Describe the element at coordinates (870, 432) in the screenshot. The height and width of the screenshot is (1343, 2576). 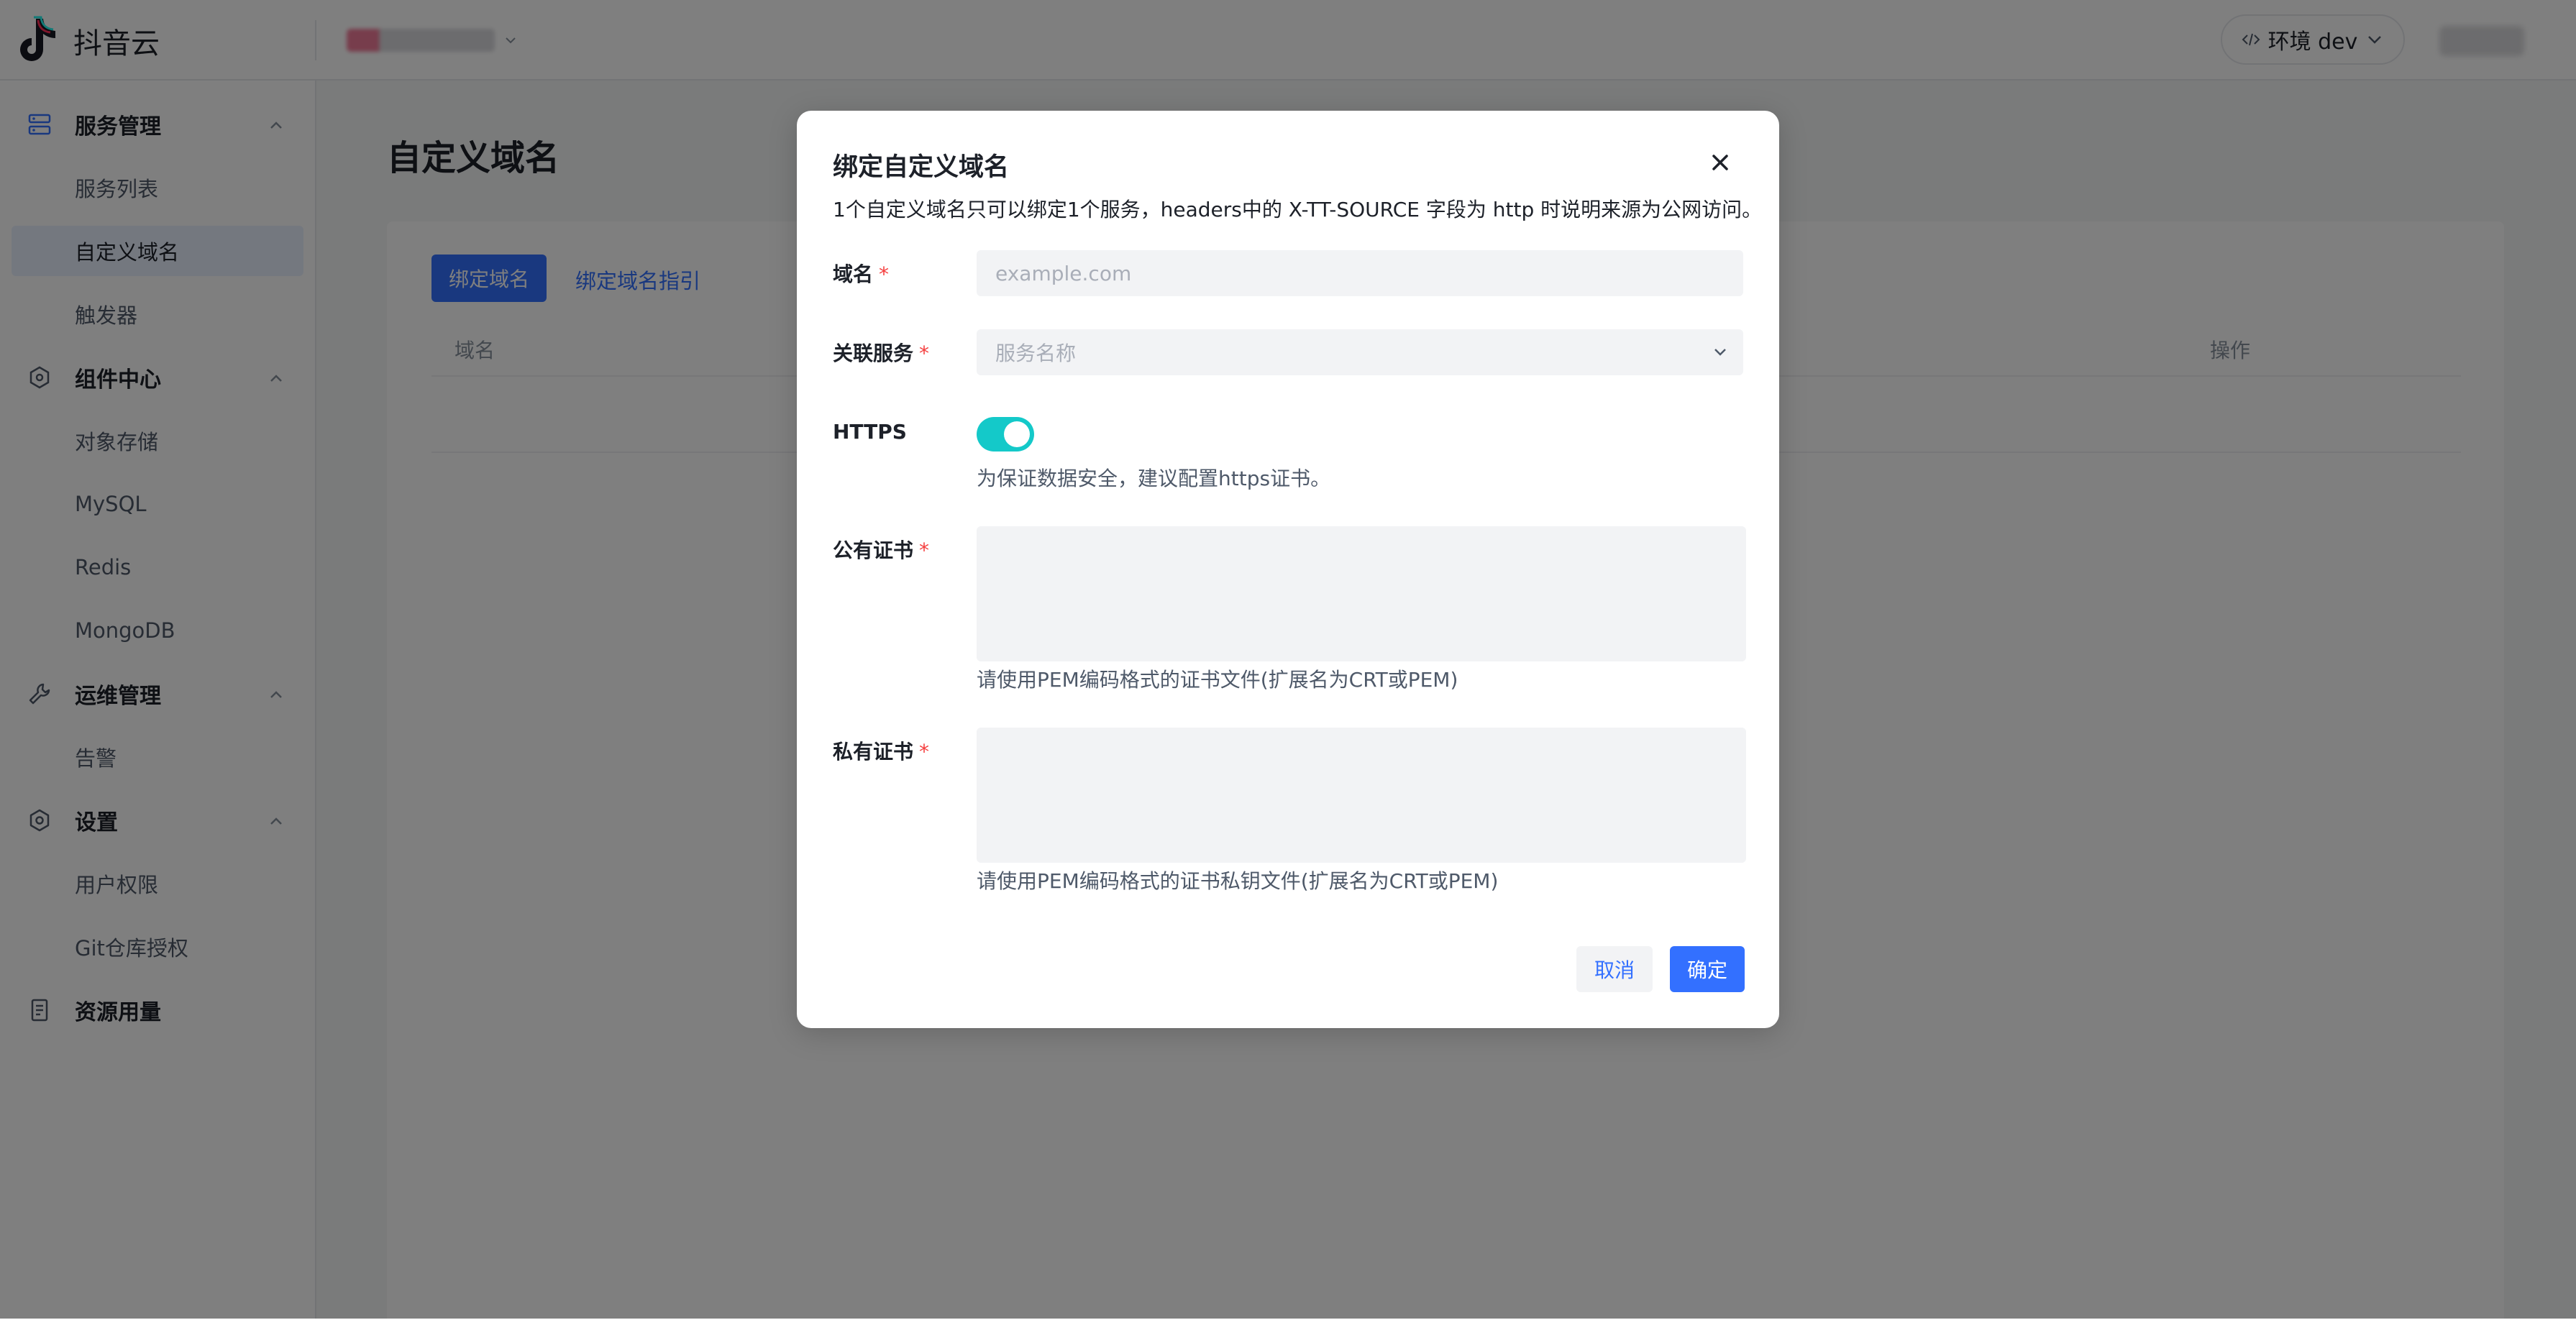
I see `https-label: HTTPS` at that location.